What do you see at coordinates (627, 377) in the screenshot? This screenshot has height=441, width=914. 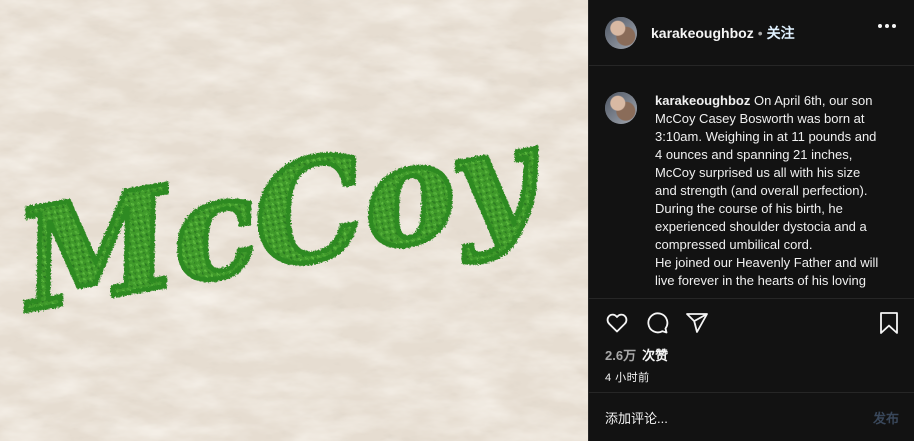 I see `post-timestamp: 4 小时前` at bounding box center [627, 377].